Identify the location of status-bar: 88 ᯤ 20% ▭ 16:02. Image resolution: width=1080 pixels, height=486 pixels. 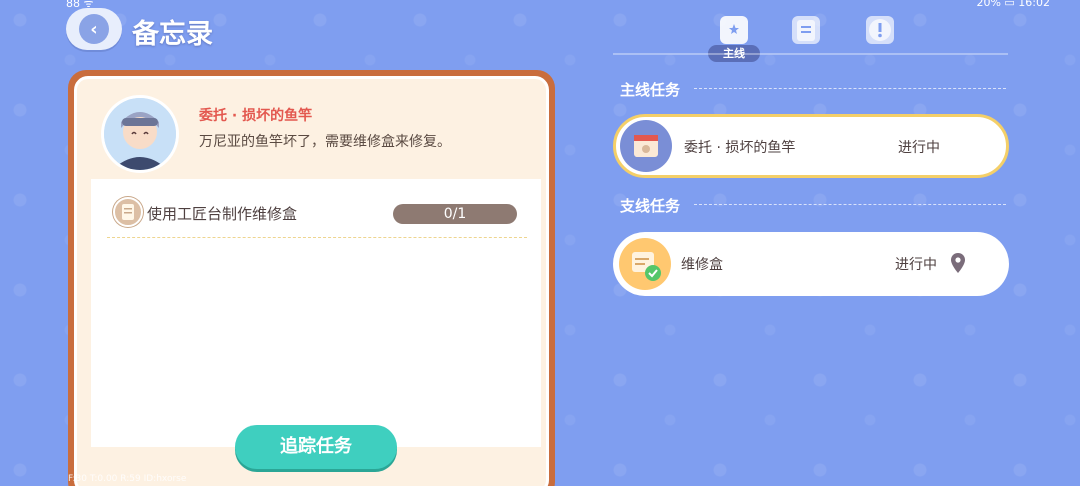
(540, 5).